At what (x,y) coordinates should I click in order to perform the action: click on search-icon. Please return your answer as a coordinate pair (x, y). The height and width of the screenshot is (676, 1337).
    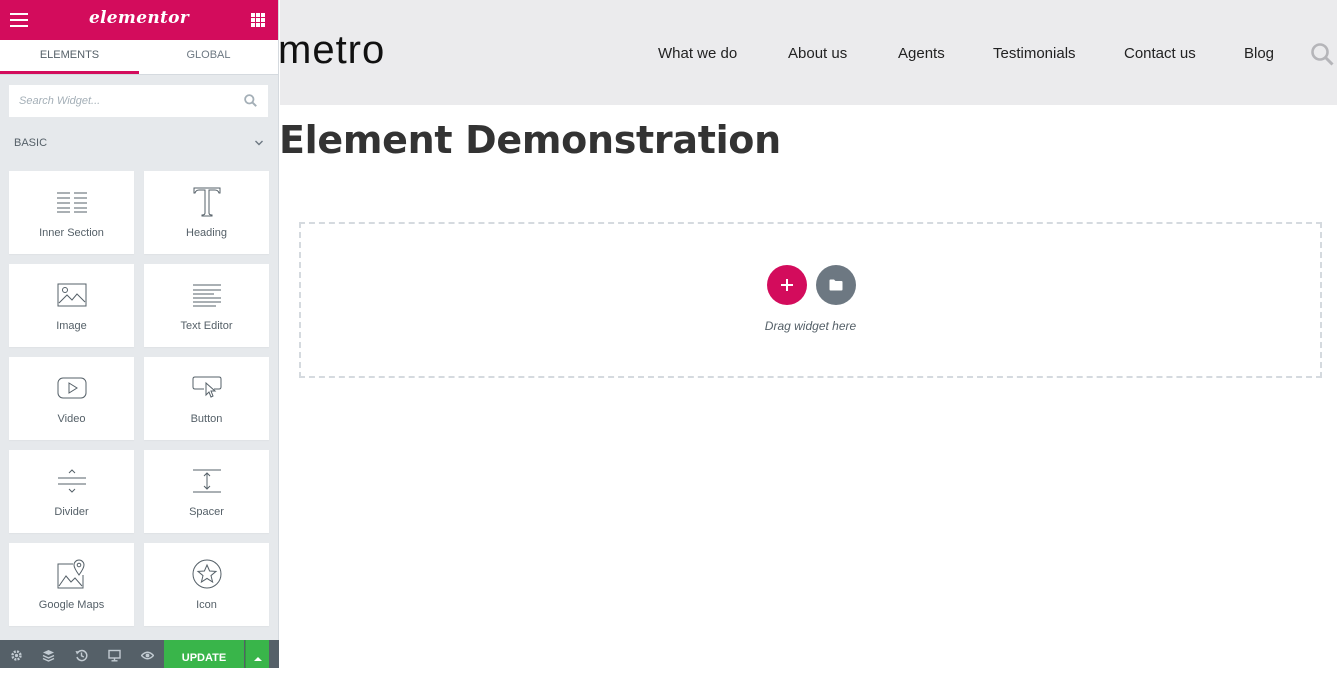
    Looking at the image, I should click on (250, 100).